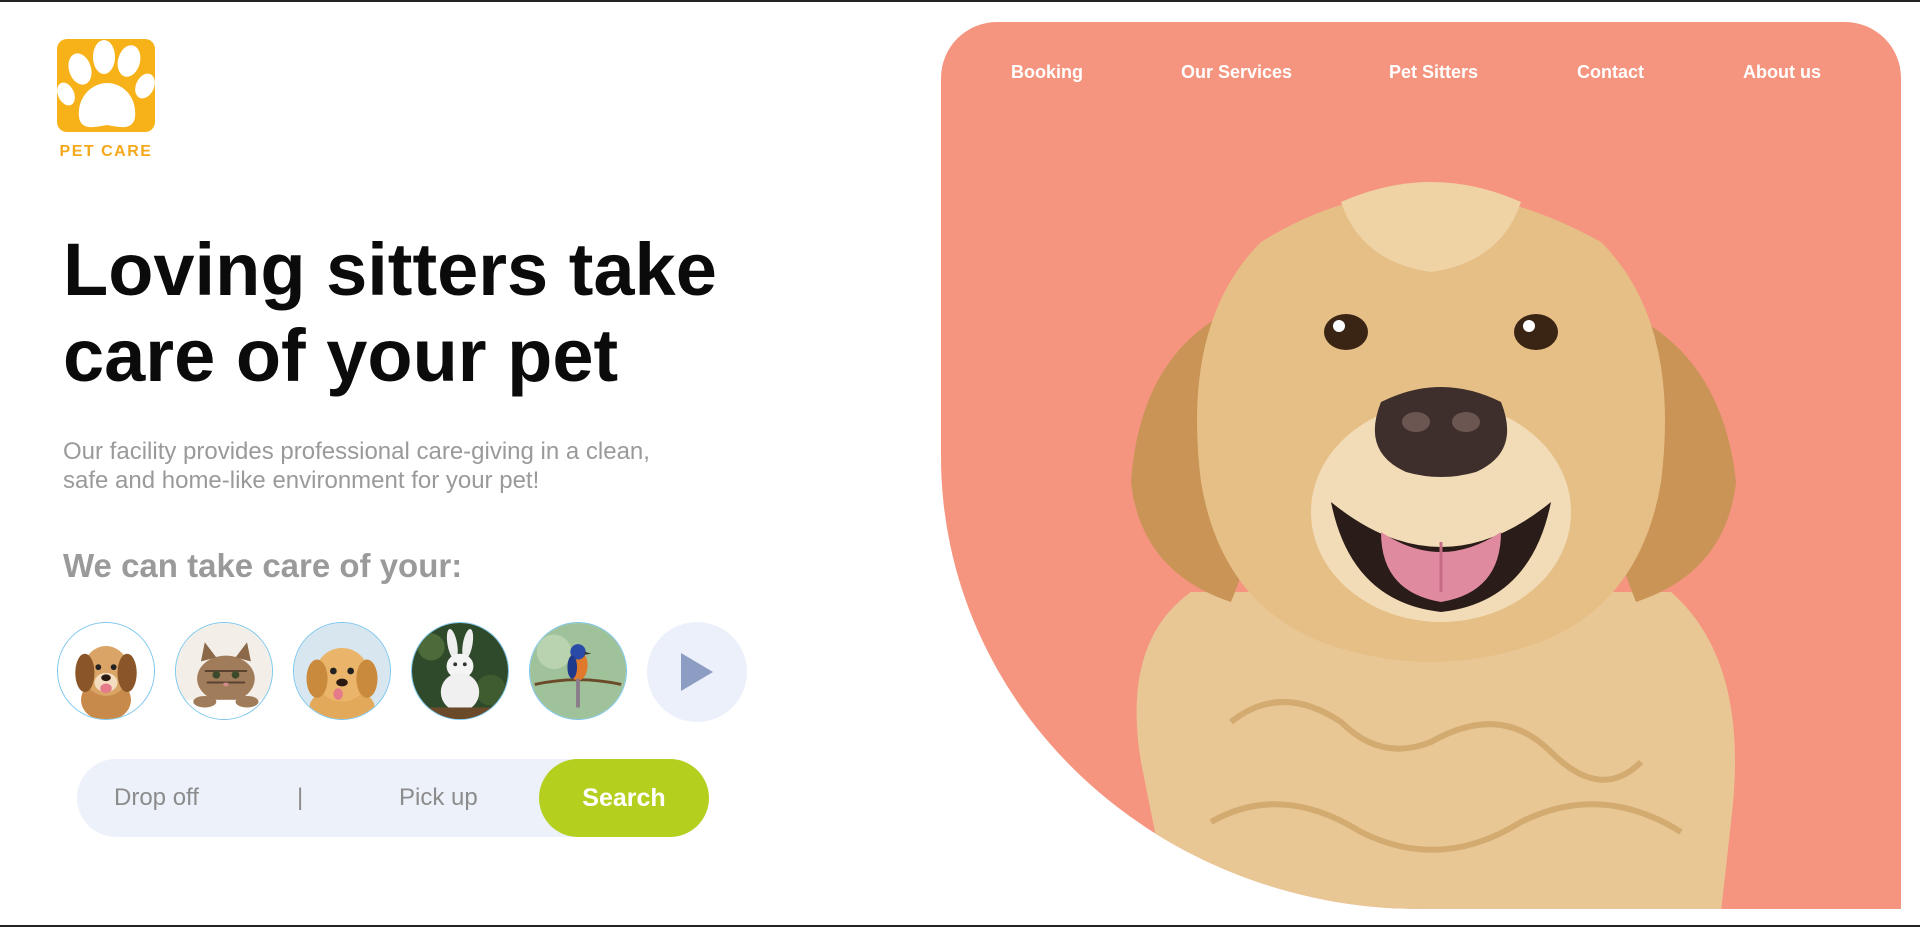 The width and height of the screenshot is (1920, 927). I want to click on nav-pet-sitters: Pet Sitters, so click(1433, 72).